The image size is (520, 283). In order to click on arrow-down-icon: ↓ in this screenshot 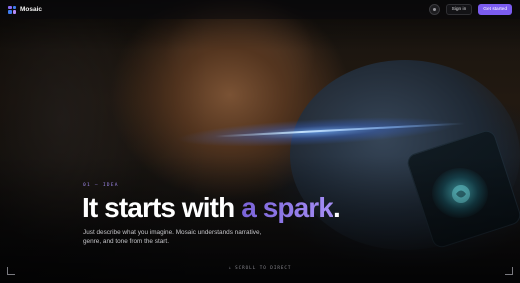, I will do `click(230, 267)`.